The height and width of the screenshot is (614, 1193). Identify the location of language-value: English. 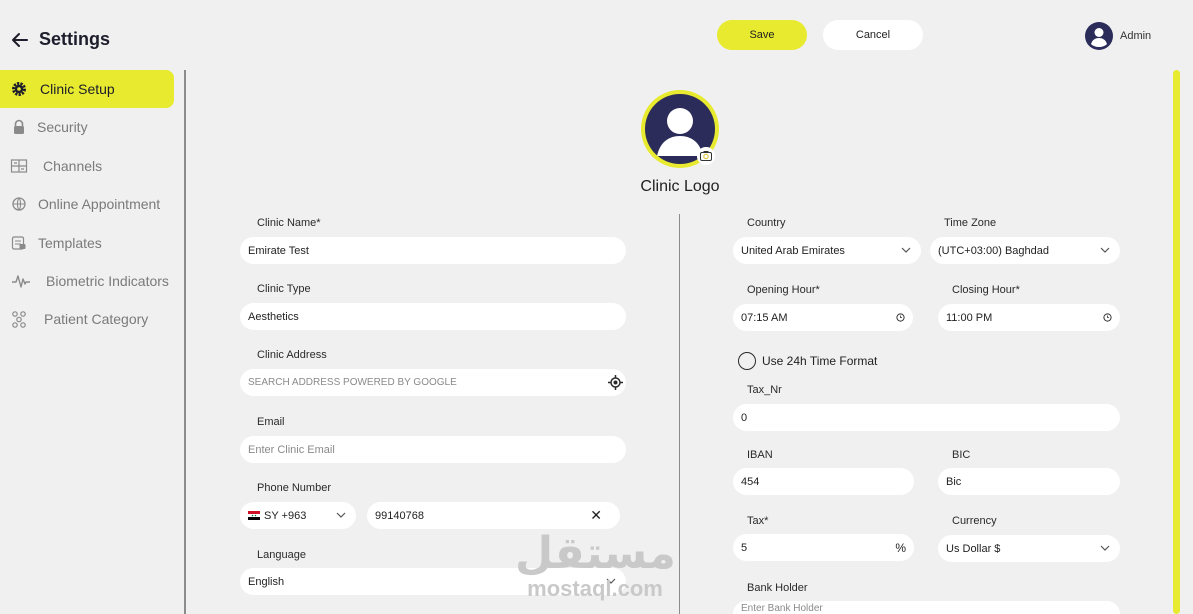
(266, 581).